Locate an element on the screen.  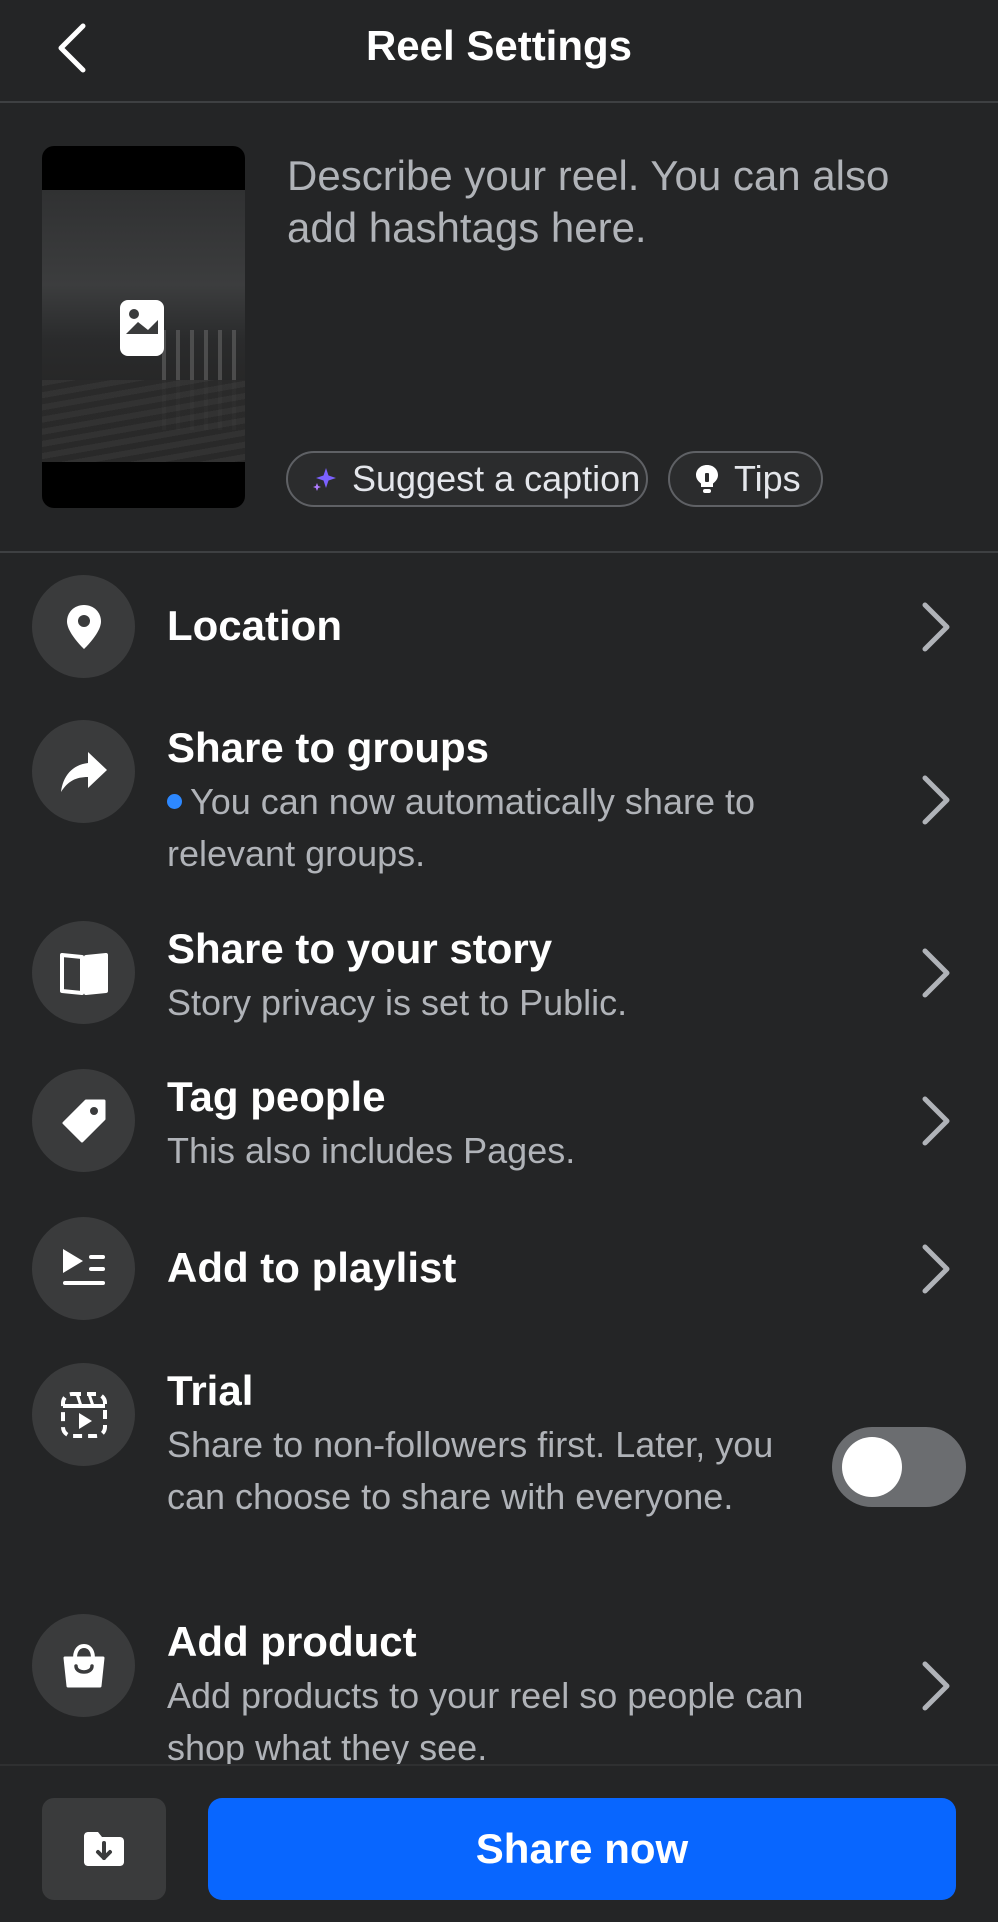
tag-icon is located at coordinates (83, 1120).